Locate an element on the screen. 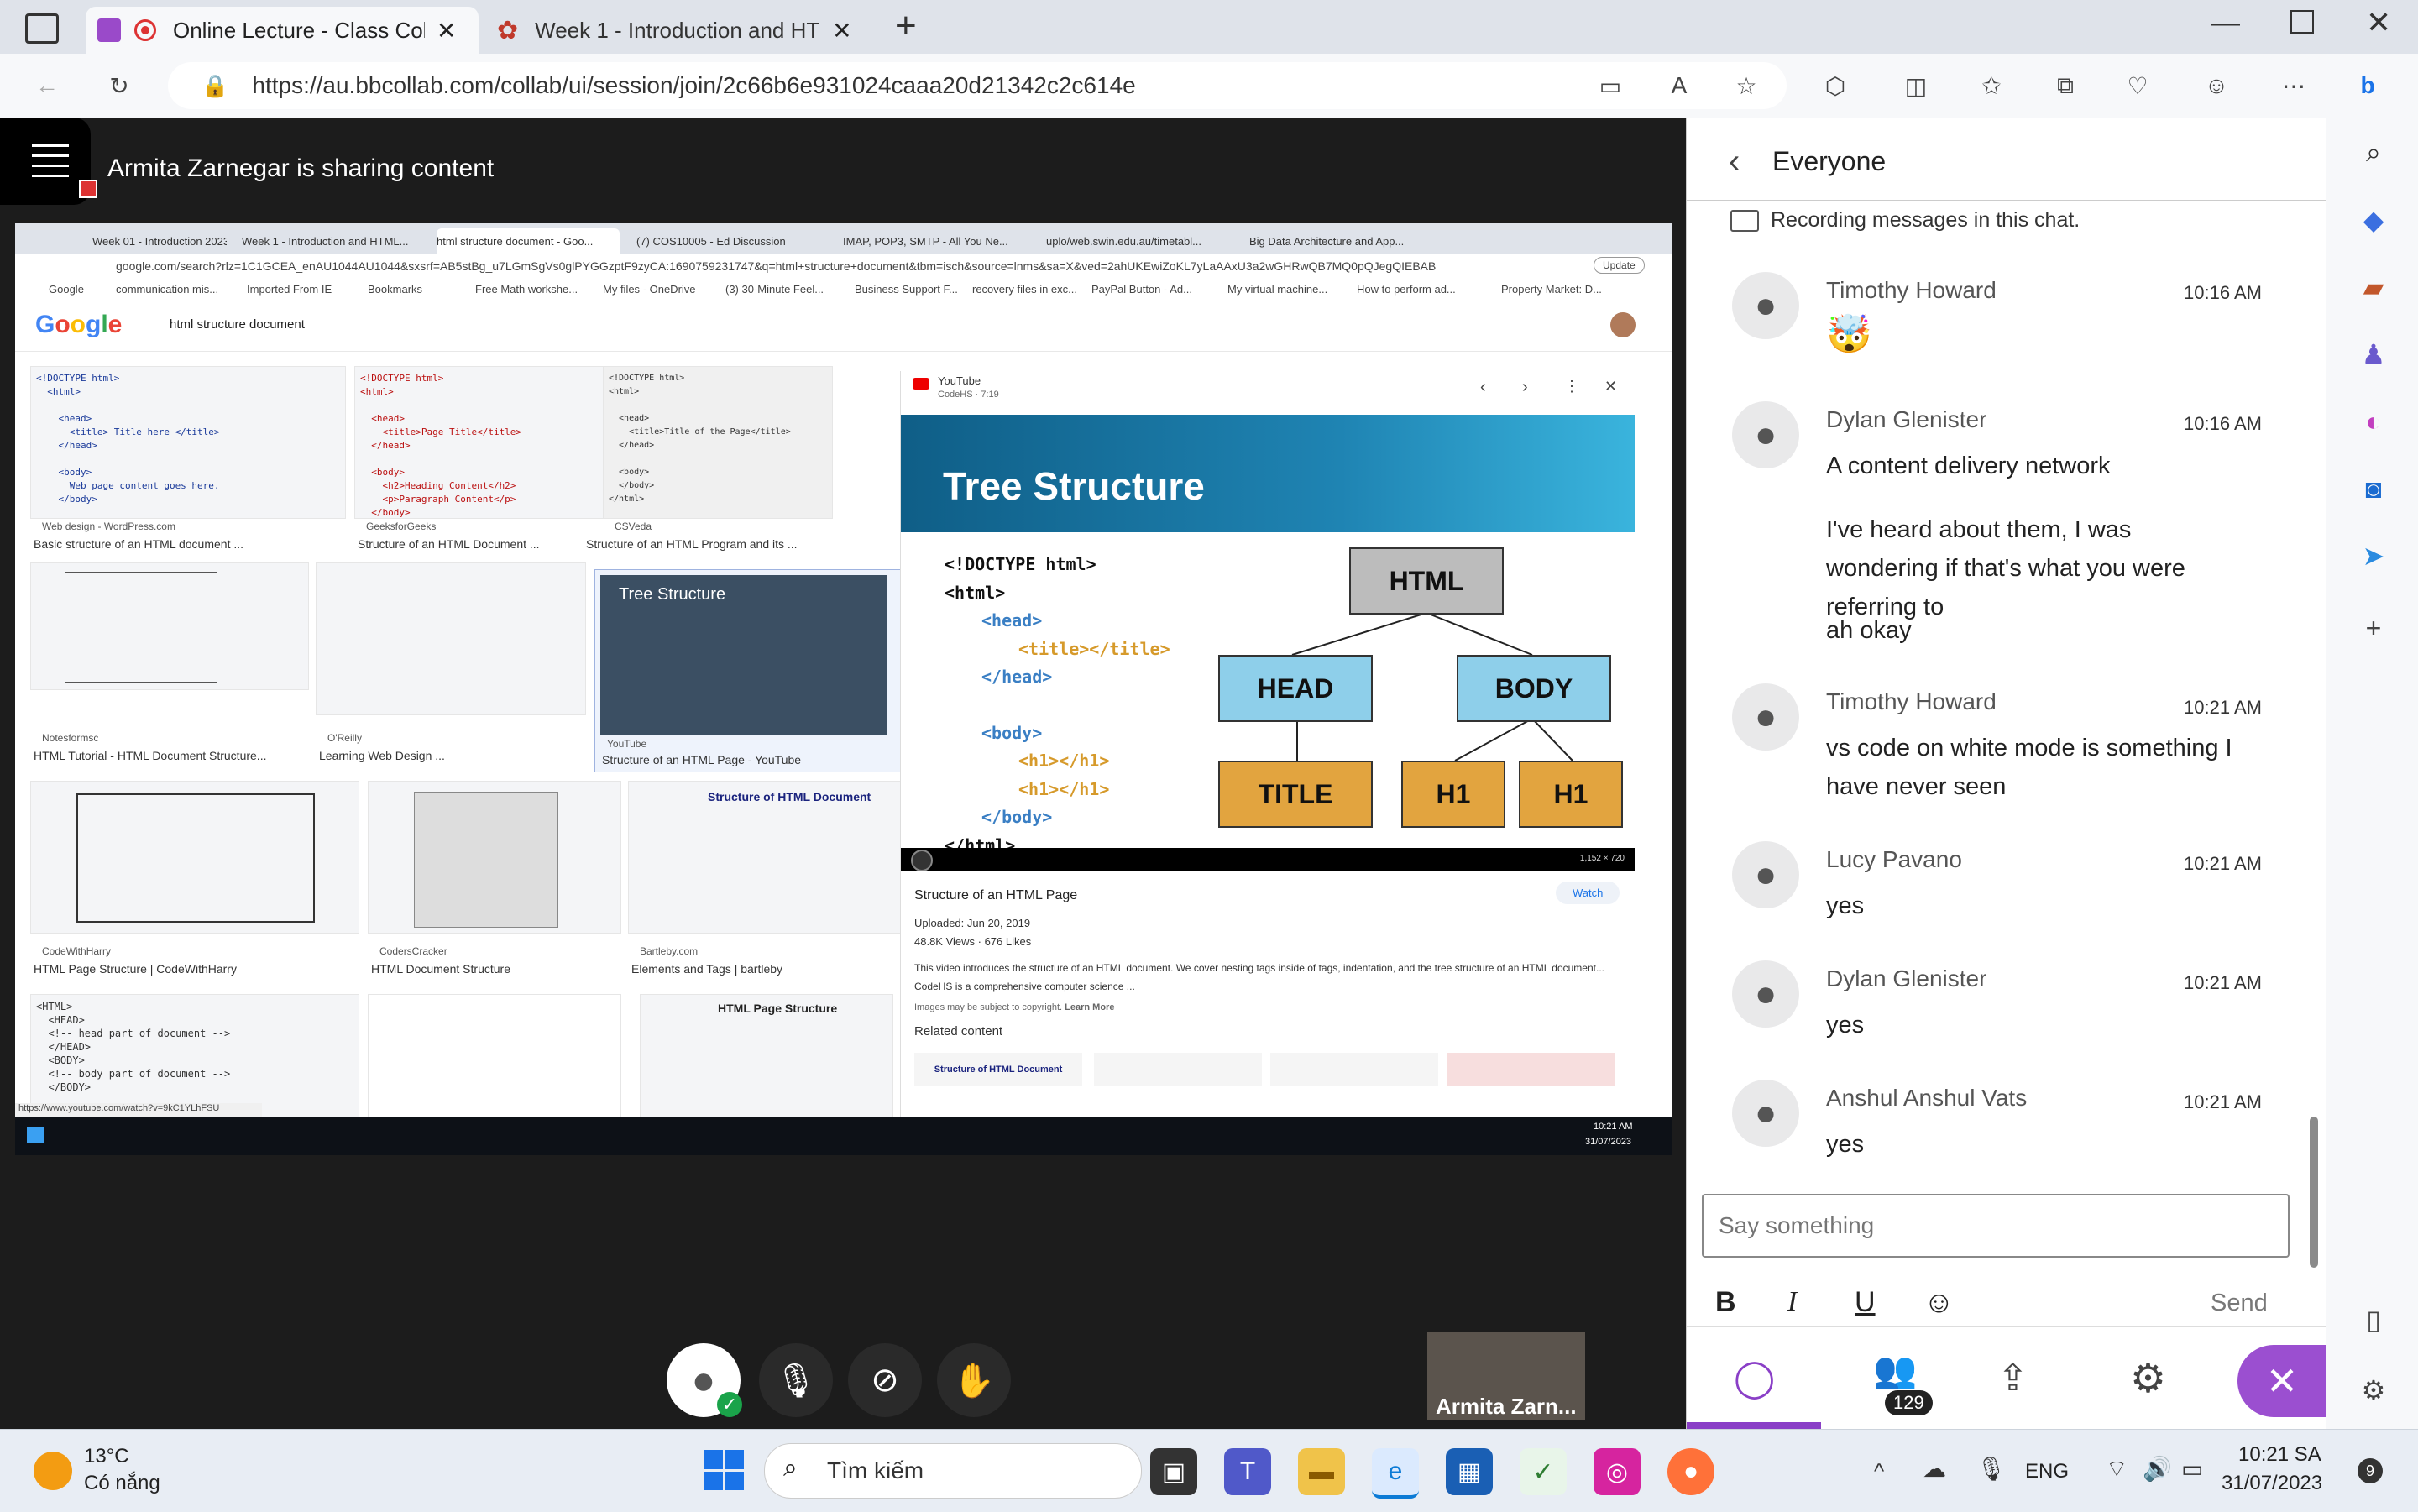 This screenshot has height=1512, width=2418. tab-actions-icon is located at coordinates (42, 28).